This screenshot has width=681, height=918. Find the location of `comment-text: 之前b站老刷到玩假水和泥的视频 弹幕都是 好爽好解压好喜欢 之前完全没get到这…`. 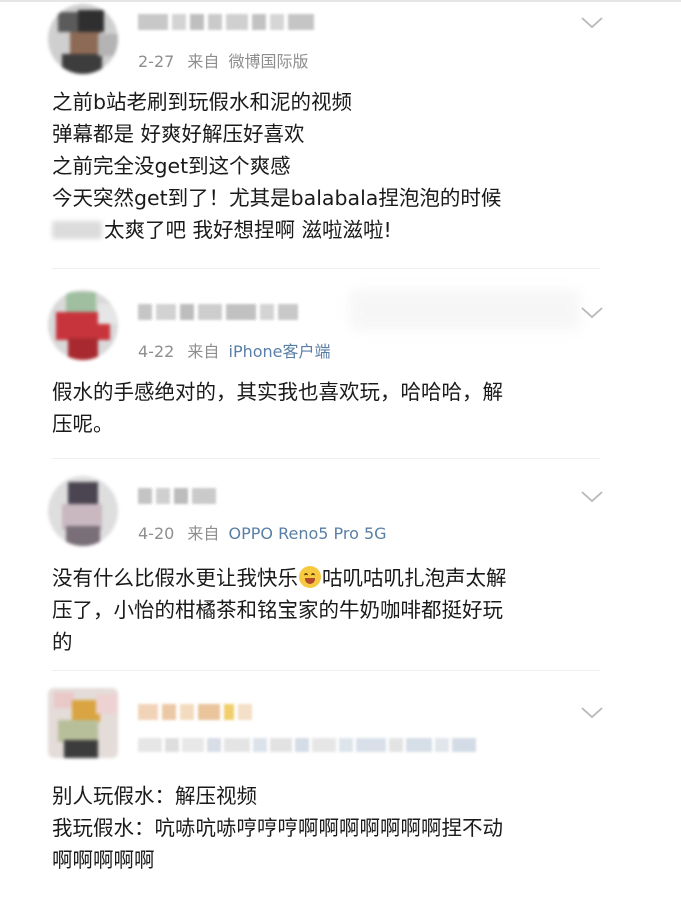

comment-text: 之前b站老刷到玩假水和泥的视频 弹幕都是 好爽好解压好喜欢 之前完全没get到这… is located at coordinates (276, 166).